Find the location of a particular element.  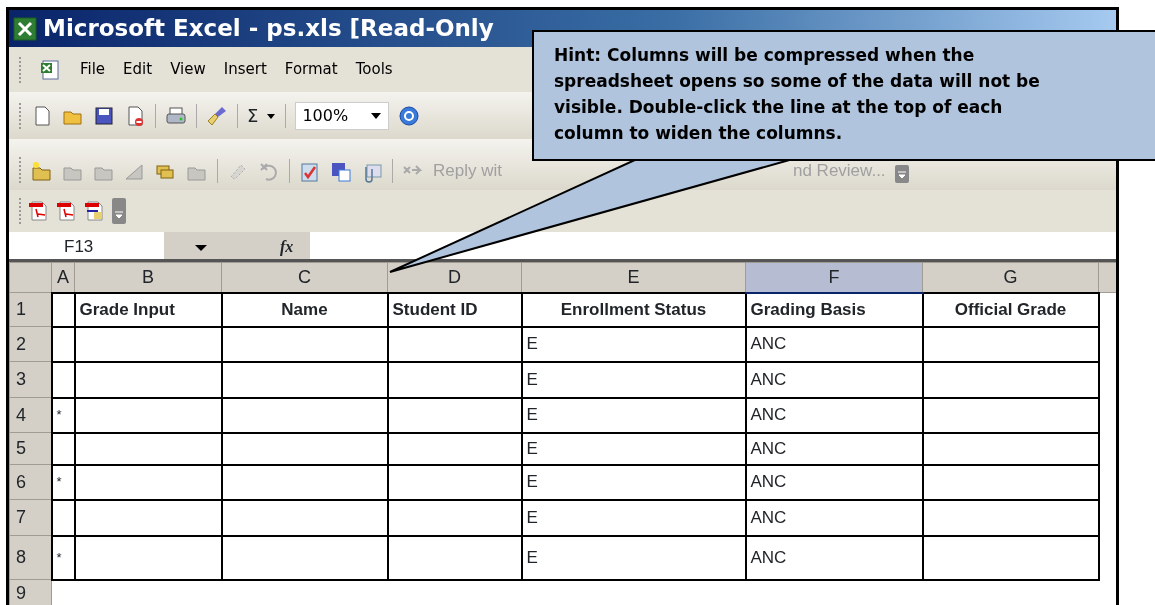

row-header: 2 is located at coordinates (30, 344).